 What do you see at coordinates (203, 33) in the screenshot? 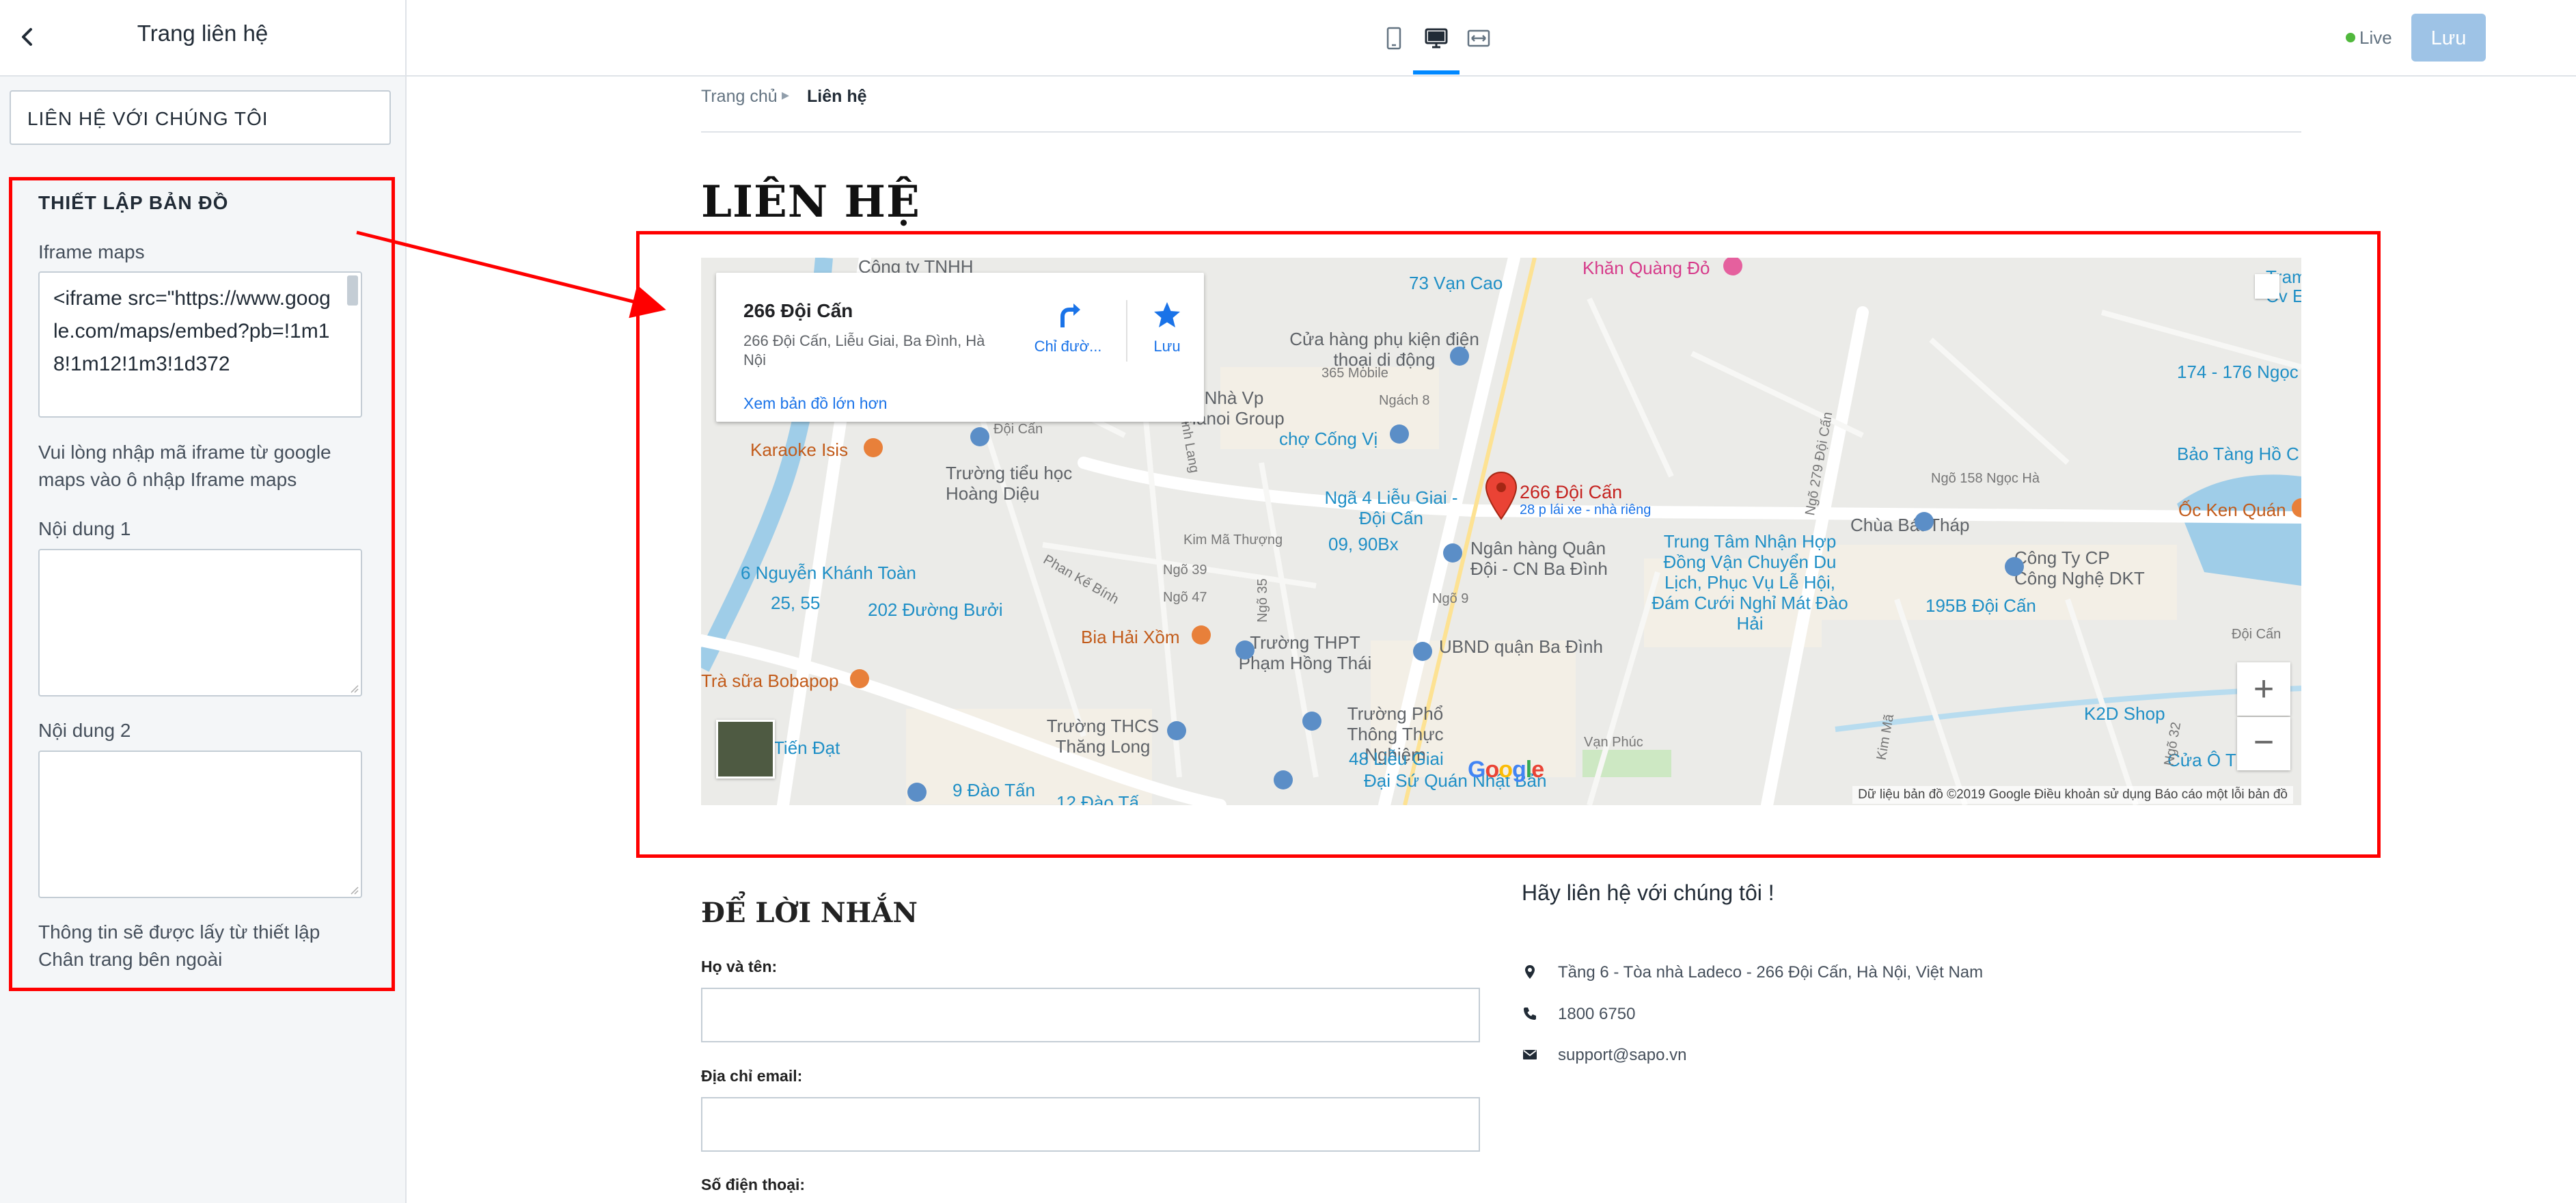
I see `sidebar-title: Trang liên hệ` at bounding box center [203, 33].